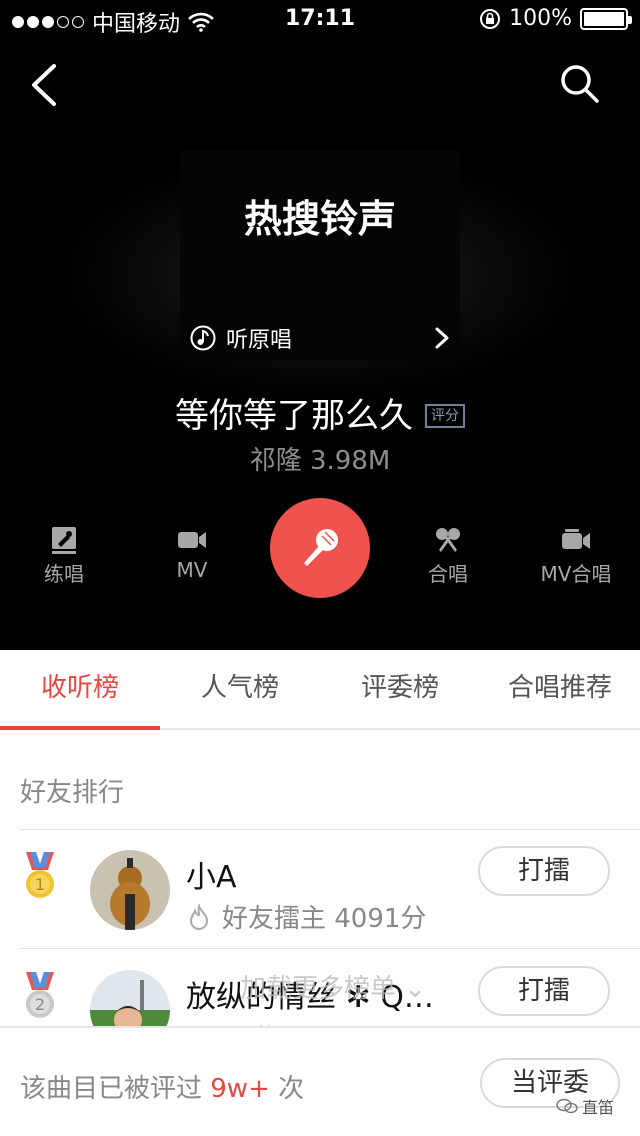  What do you see at coordinates (40, 884) in the screenshot?
I see `medal-rank-number: 1` at bounding box center [40, 884].